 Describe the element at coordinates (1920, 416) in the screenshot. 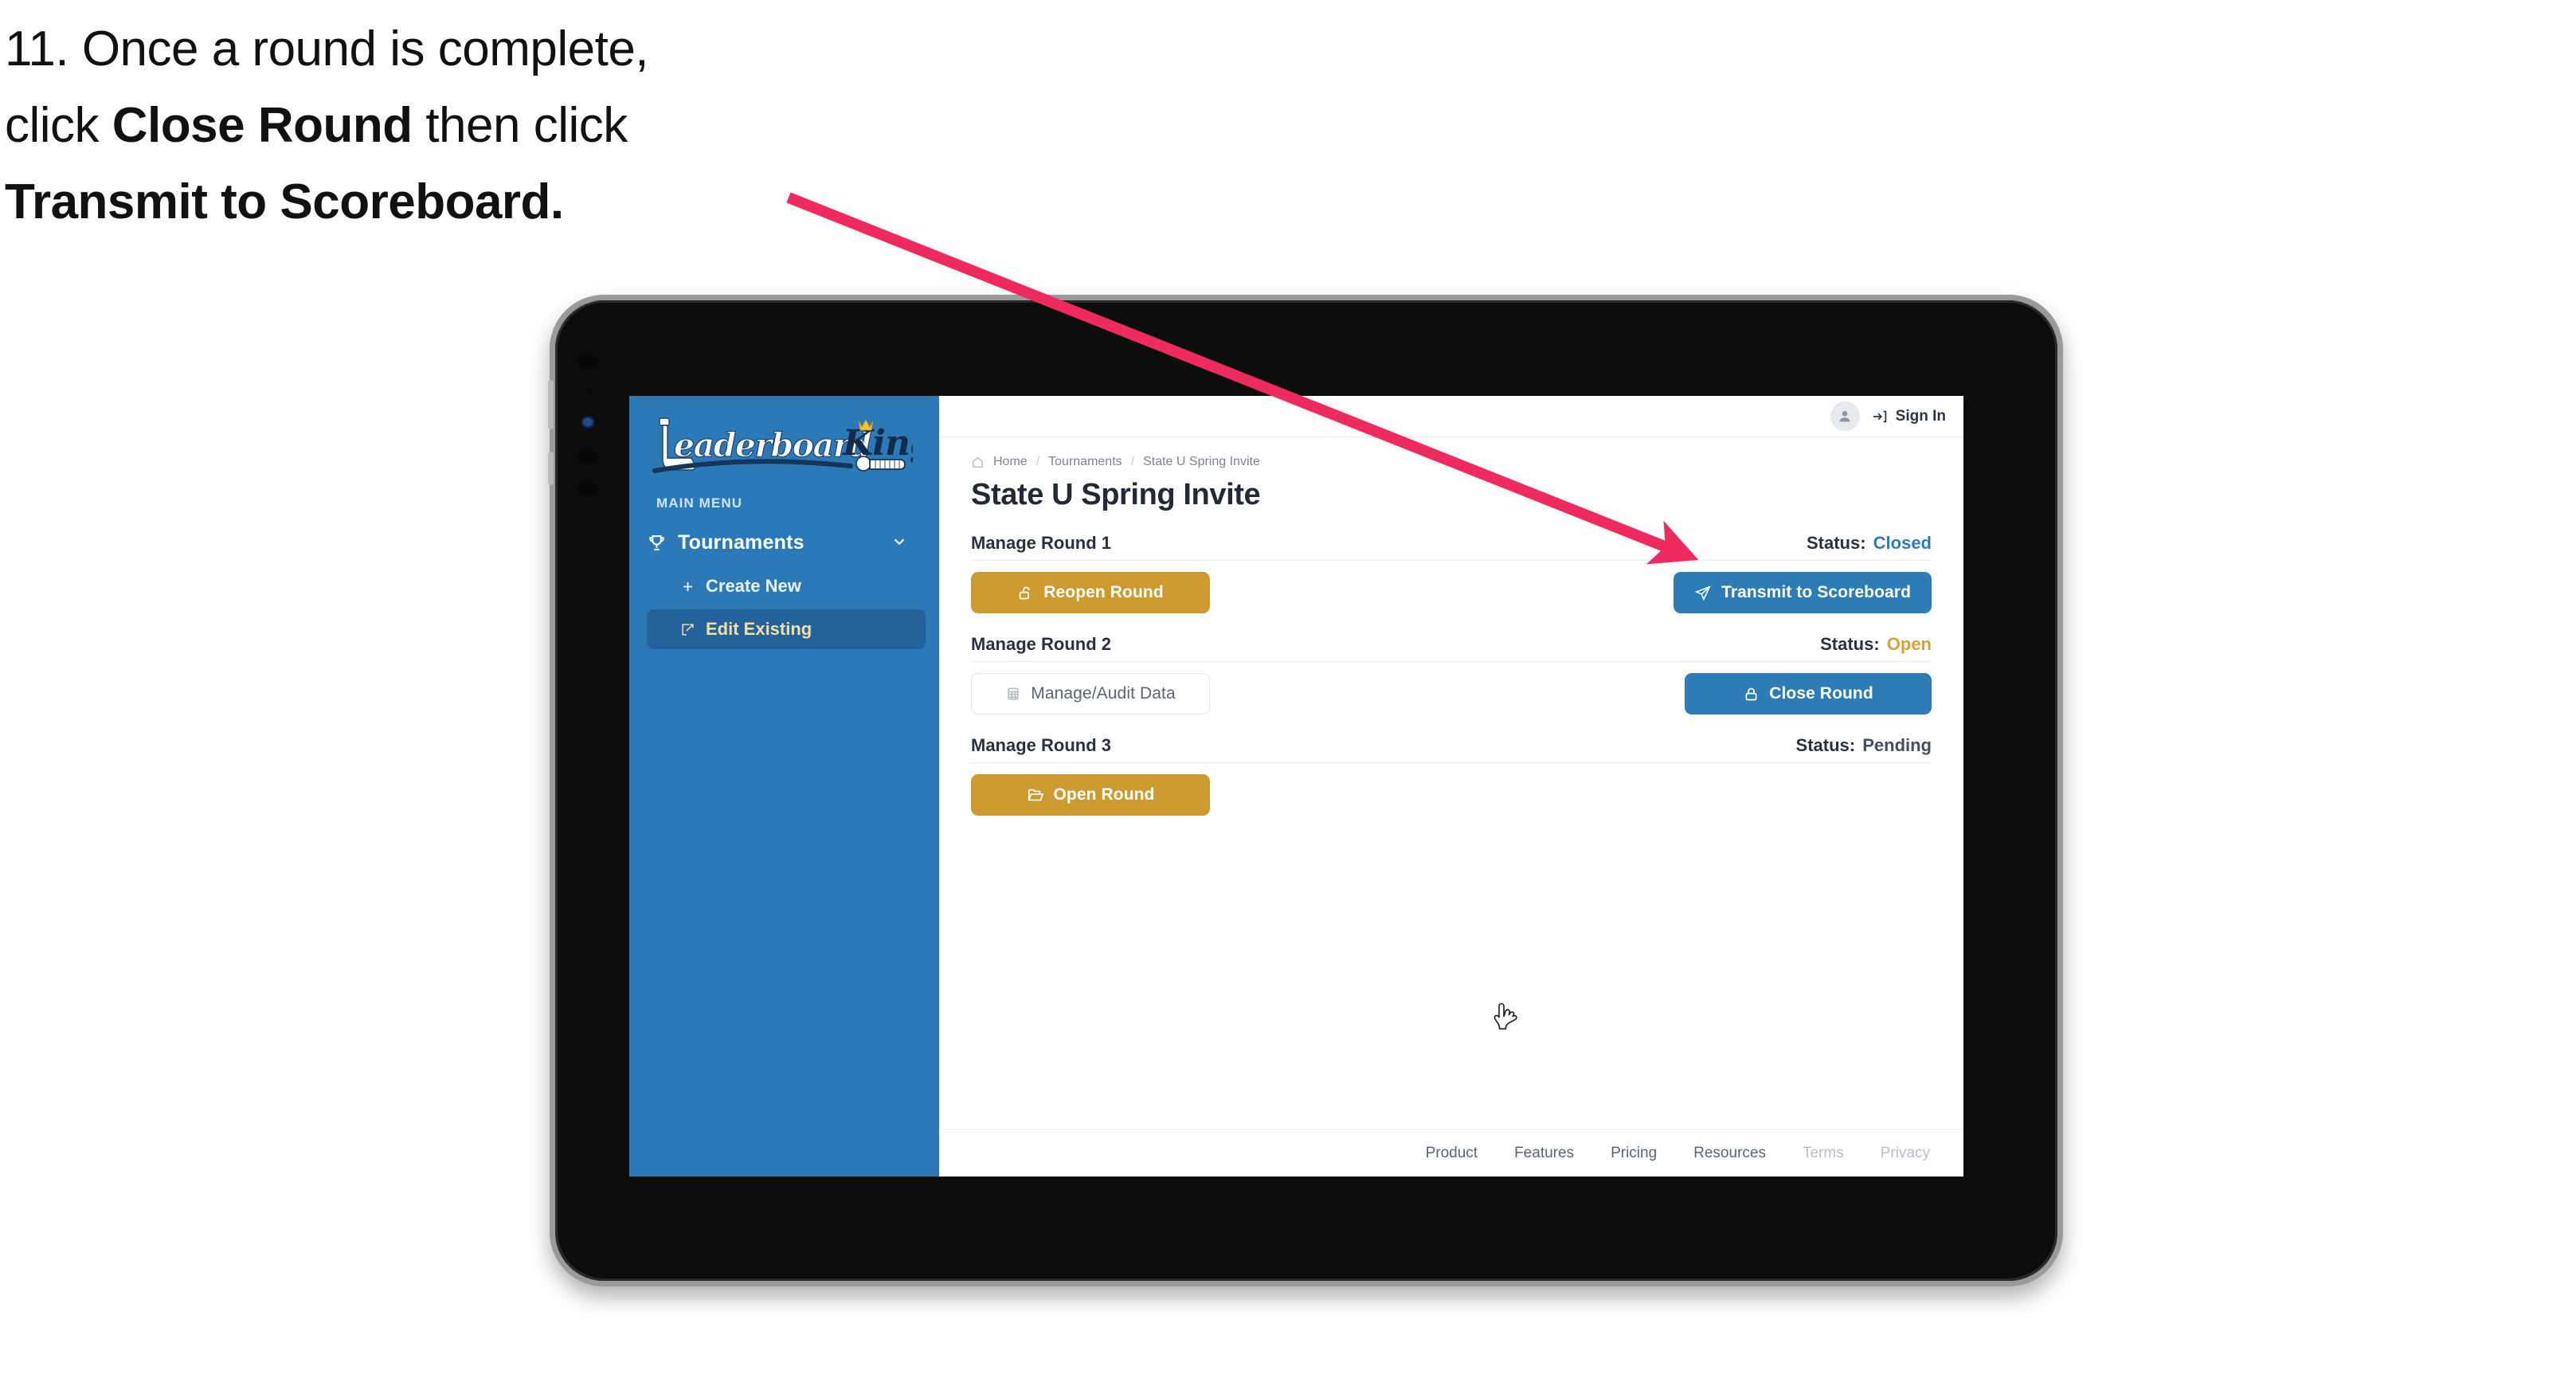

I see `sign-in-label: Sign In` at that location.